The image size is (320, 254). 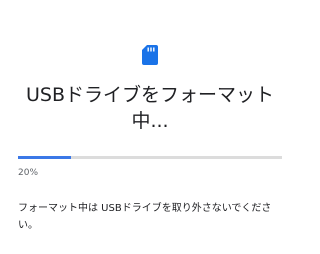 What do you see at coordinates (150, 157) in the screenshot?
I see `progress-bar` at bounding box center [150, 157].